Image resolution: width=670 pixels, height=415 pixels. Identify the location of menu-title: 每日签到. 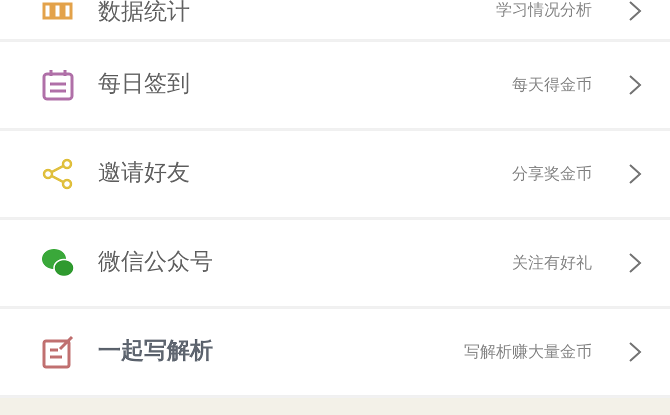
(144, 85).